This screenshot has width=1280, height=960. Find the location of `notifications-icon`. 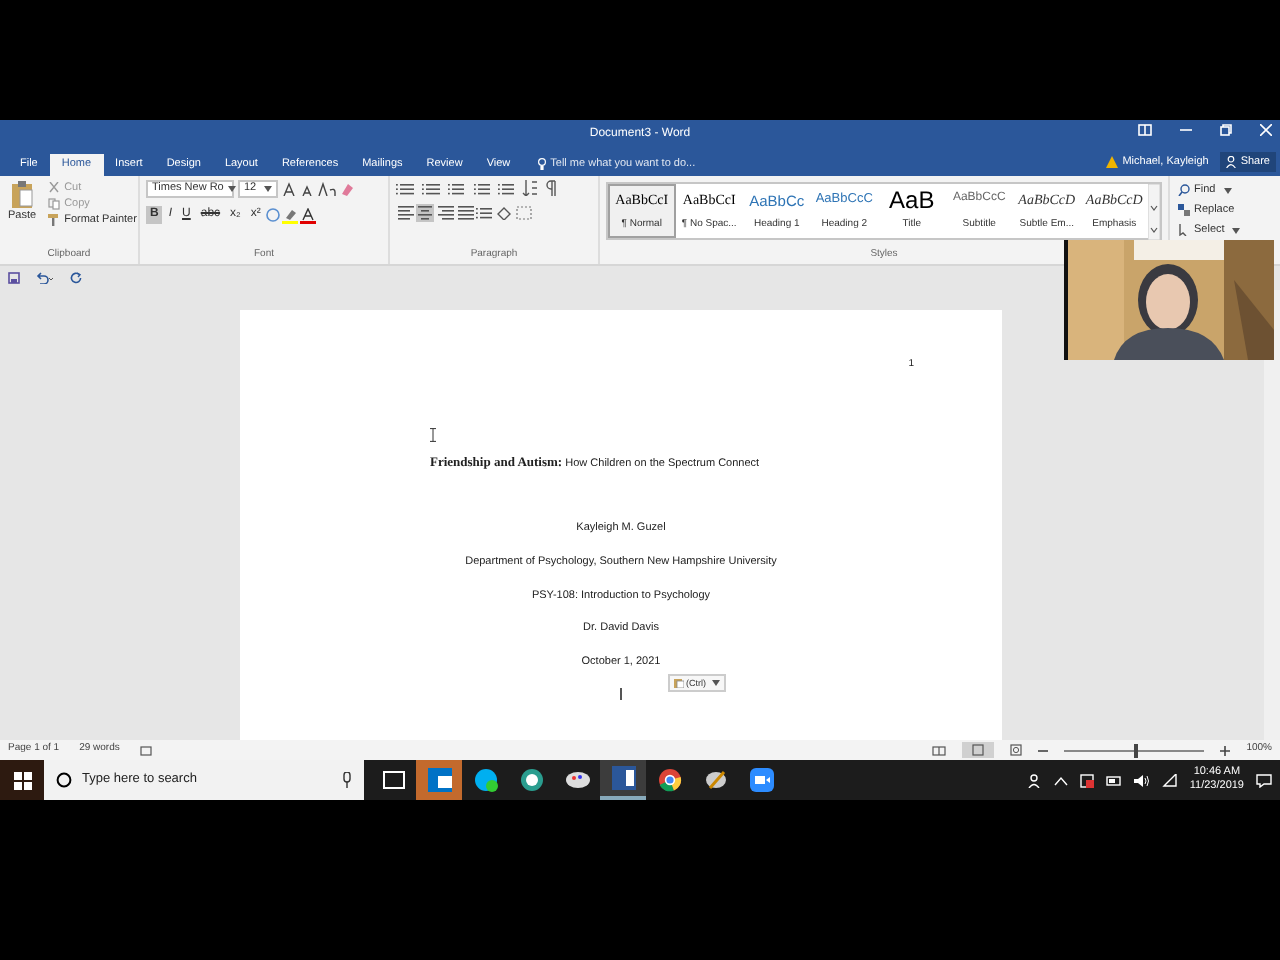

notifications-icon is located at coordinates (1264, 780).